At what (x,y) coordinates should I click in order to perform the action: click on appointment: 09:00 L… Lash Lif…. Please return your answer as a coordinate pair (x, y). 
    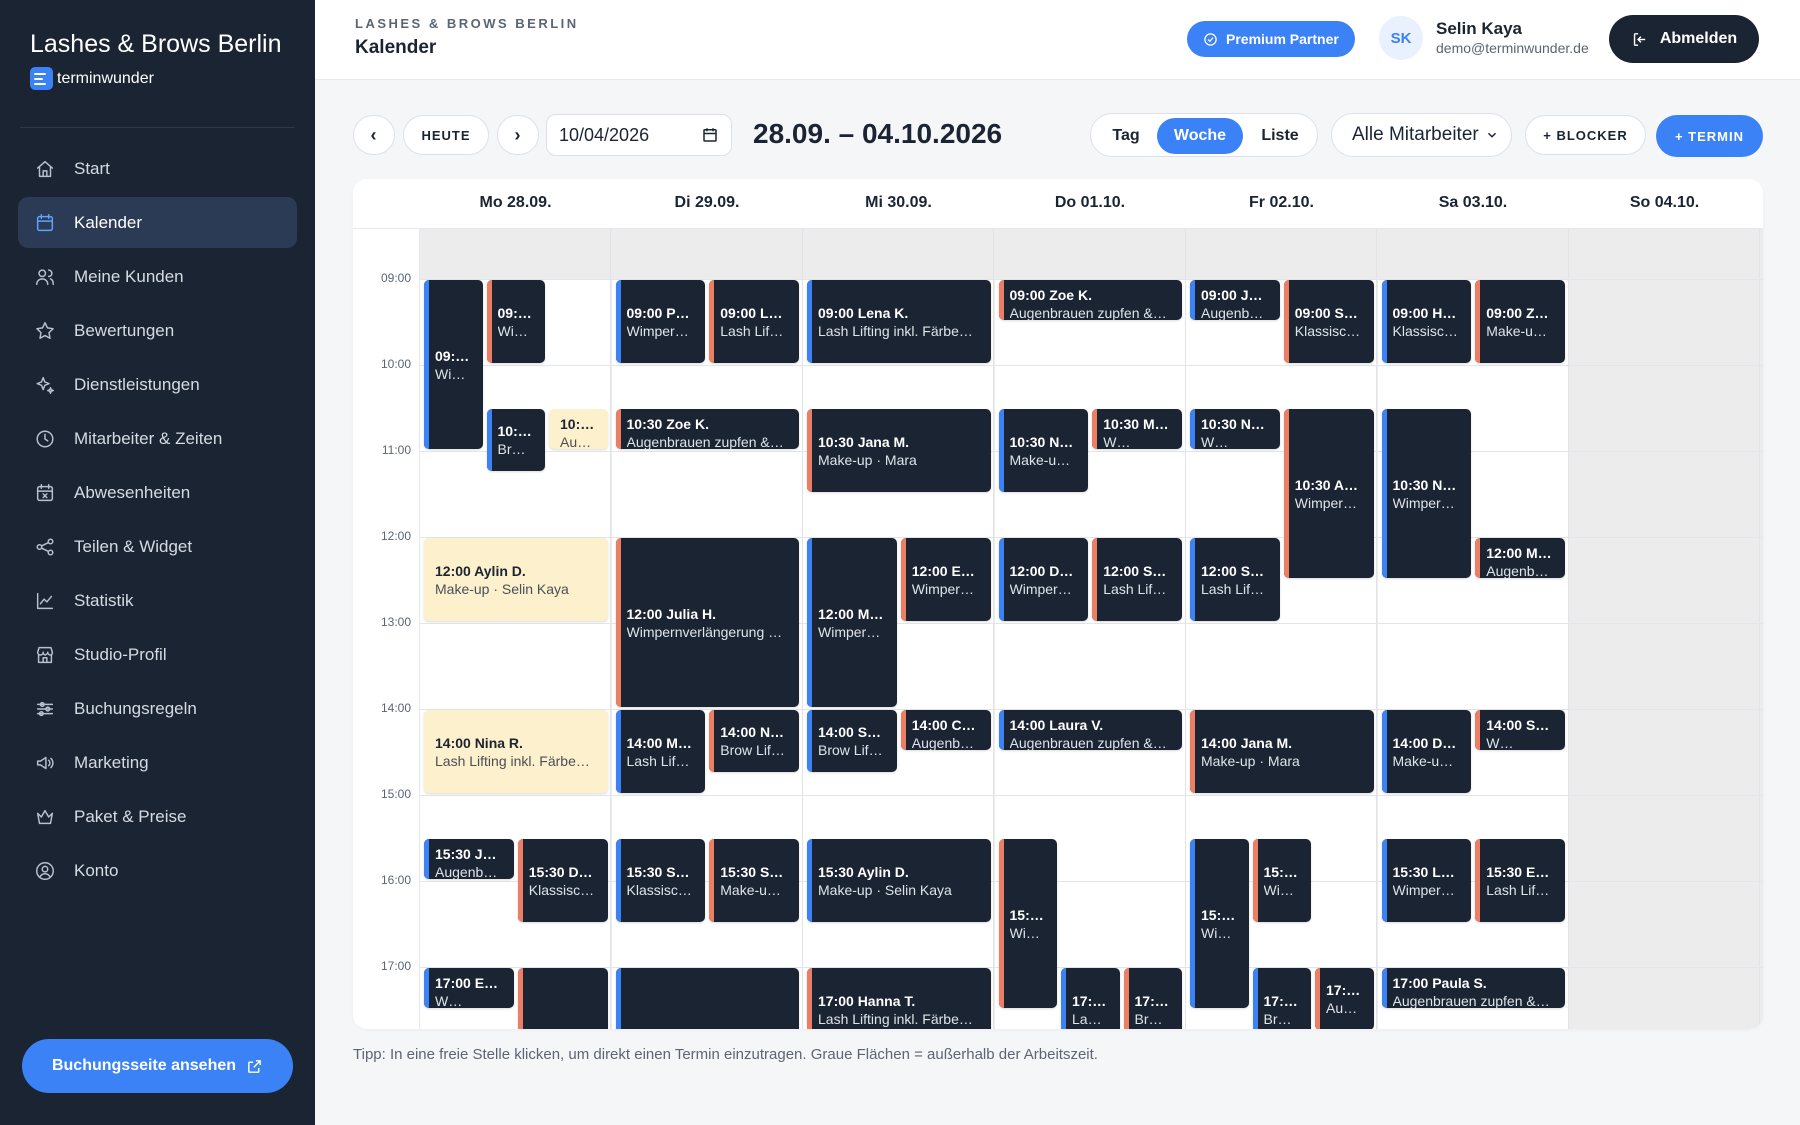
    Looking at the image, I should click on (754, 321).